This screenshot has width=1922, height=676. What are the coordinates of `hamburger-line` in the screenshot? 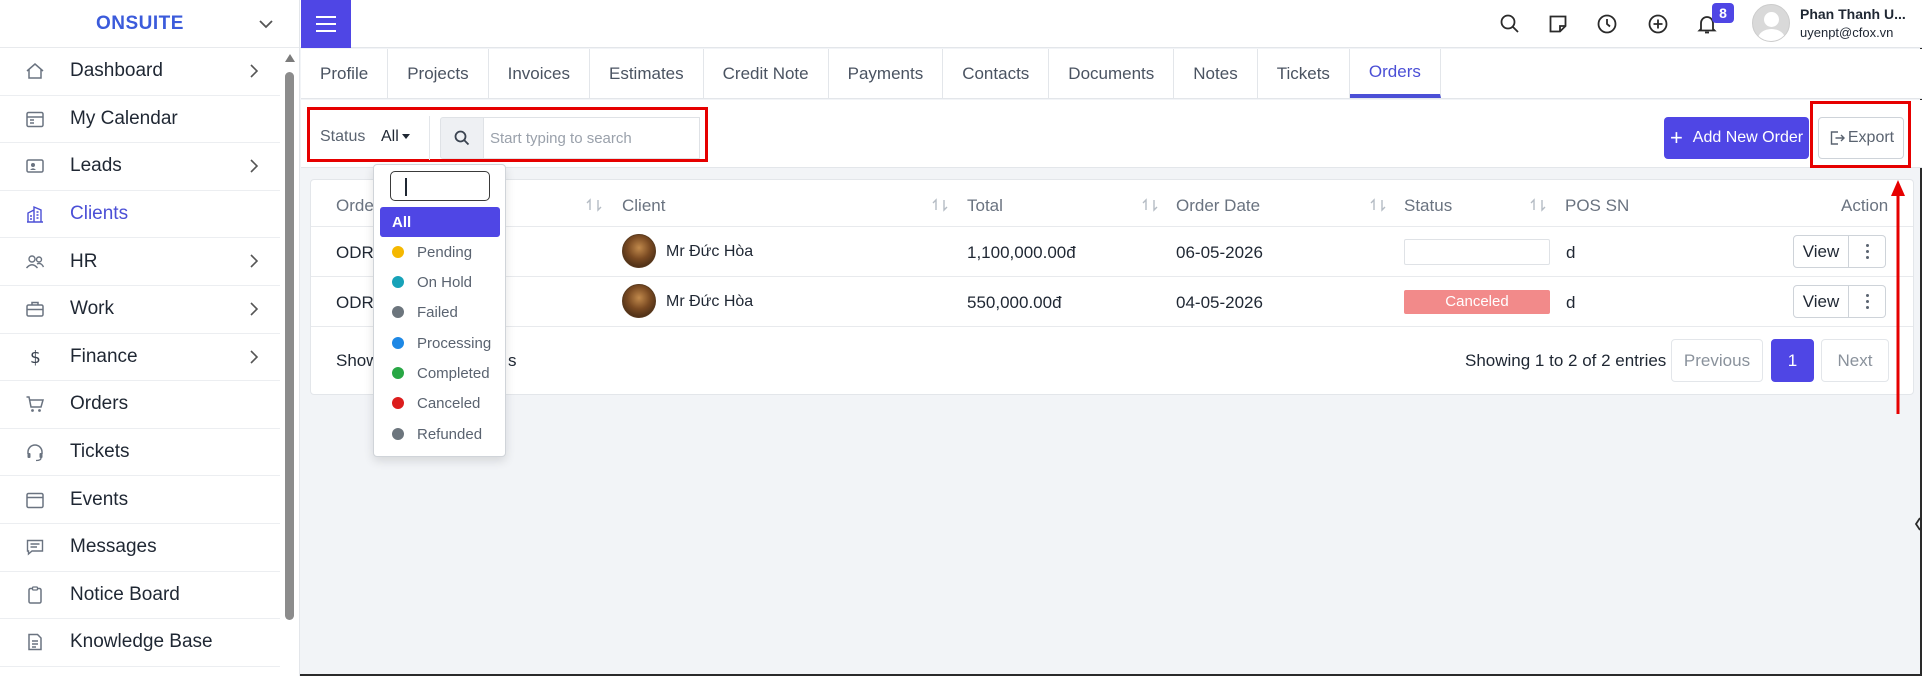 It's located at (326, 31).